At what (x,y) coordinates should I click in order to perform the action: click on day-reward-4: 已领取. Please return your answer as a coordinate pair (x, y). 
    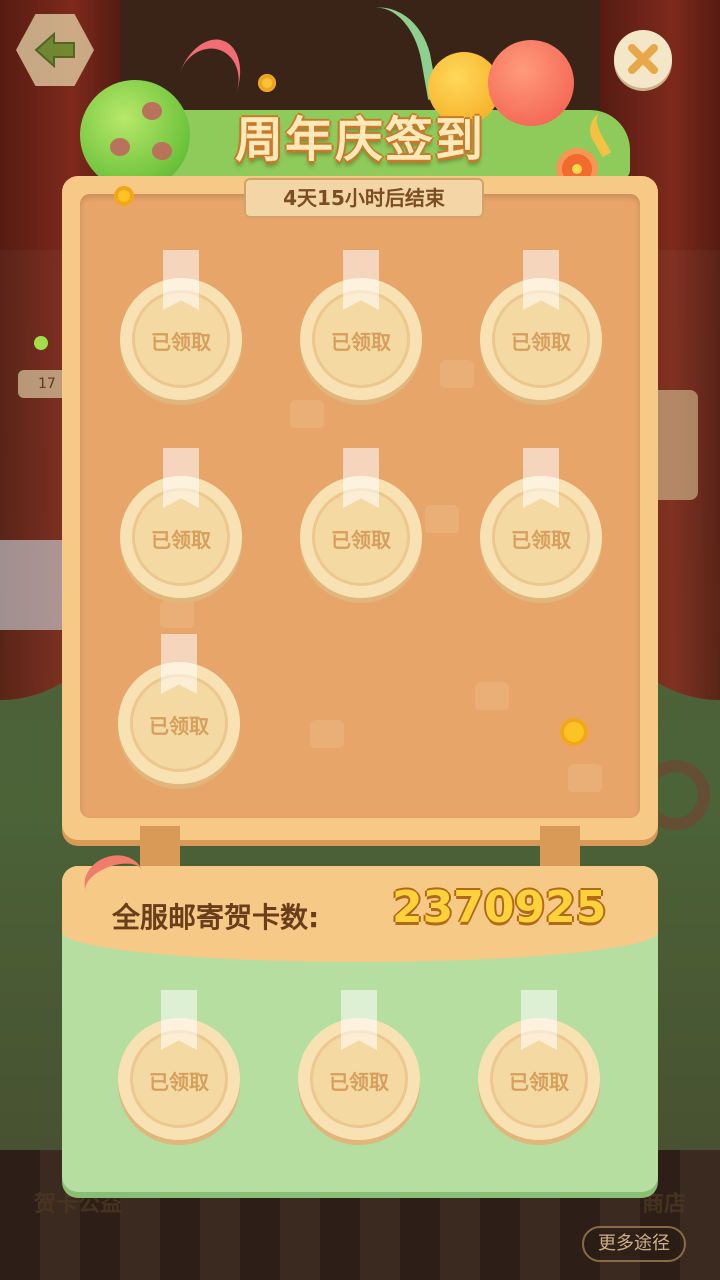
    Looking at the image, I should click on (181, 523).